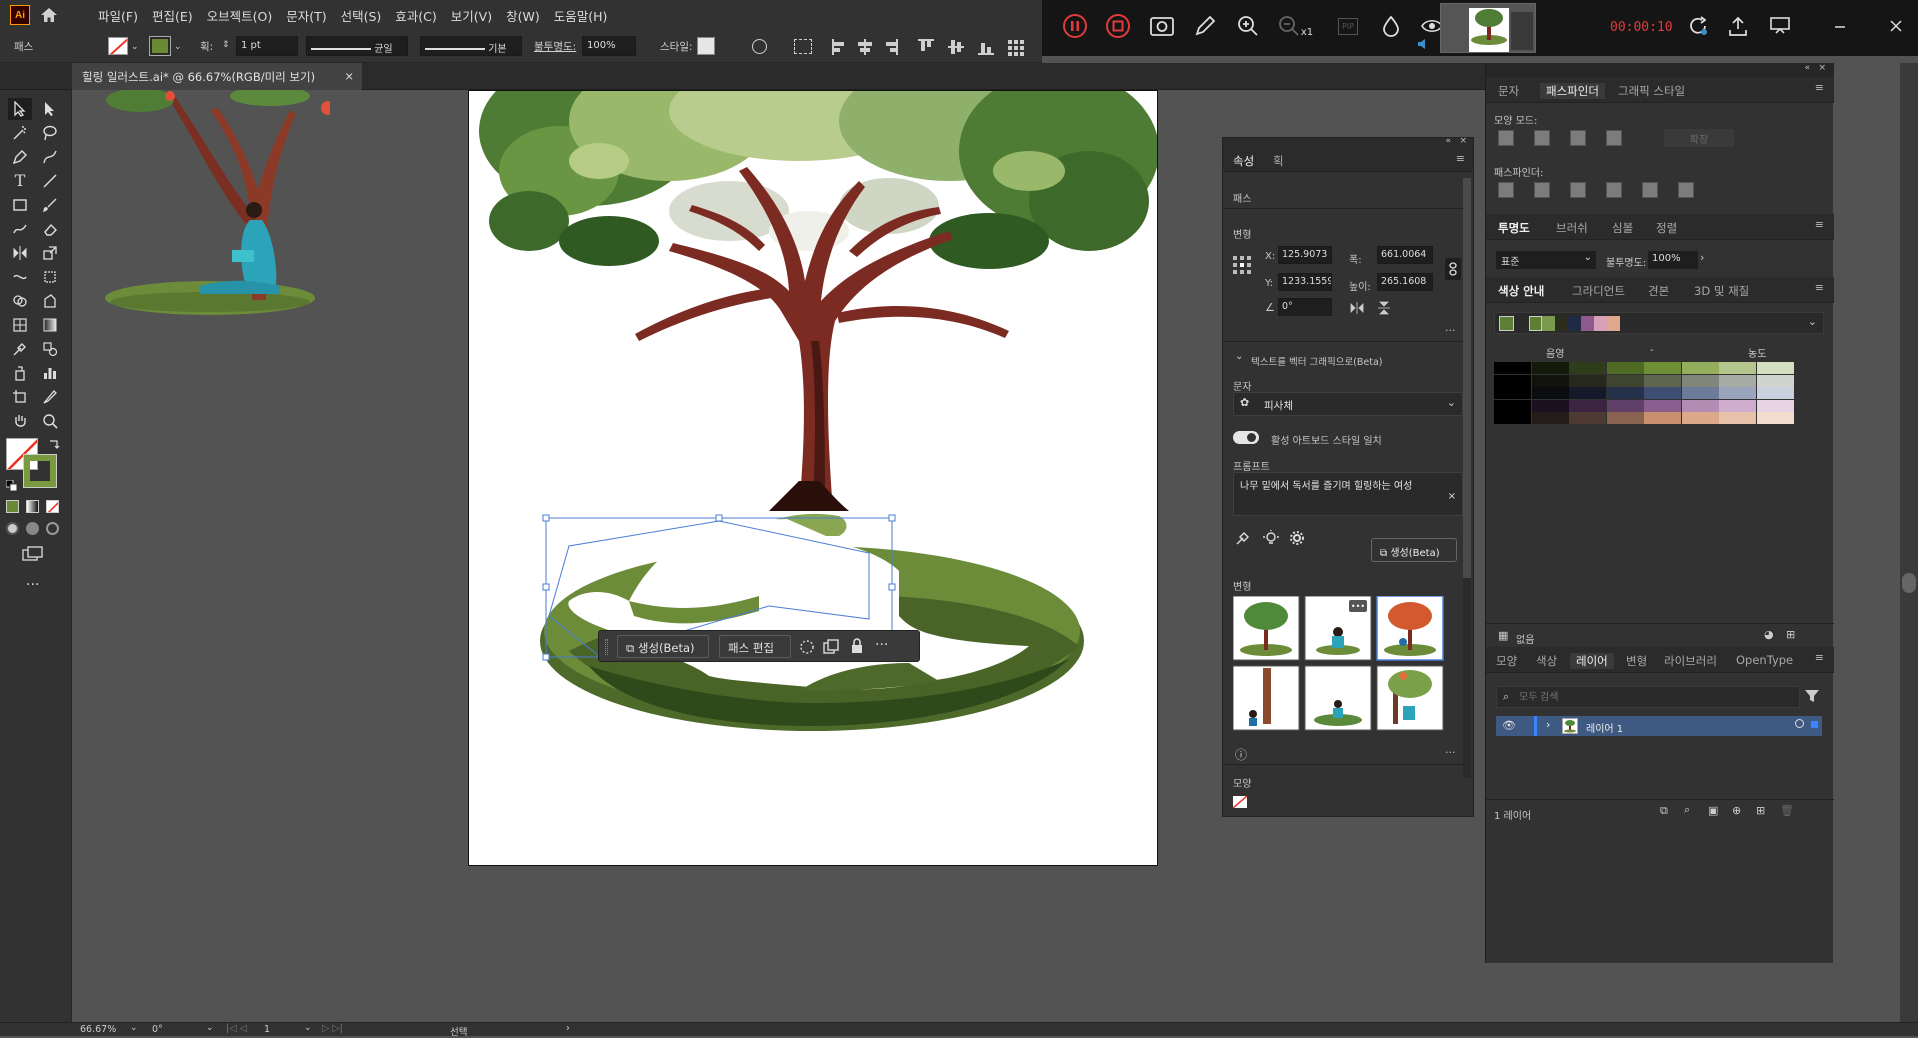 This screenshot has height=1038, width=1918. Describe the element at coordinates (1509, 725) in the screenshot. I see `visibility-eye-icon: 👁` at that location.